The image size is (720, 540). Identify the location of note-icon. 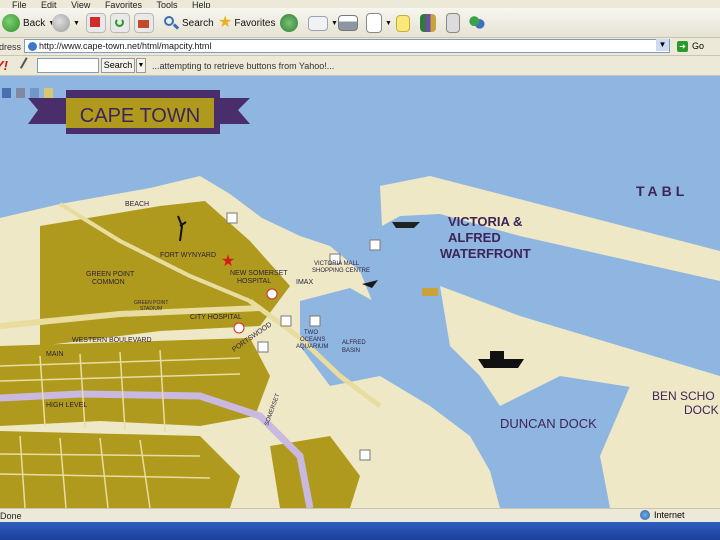
(403, 23).